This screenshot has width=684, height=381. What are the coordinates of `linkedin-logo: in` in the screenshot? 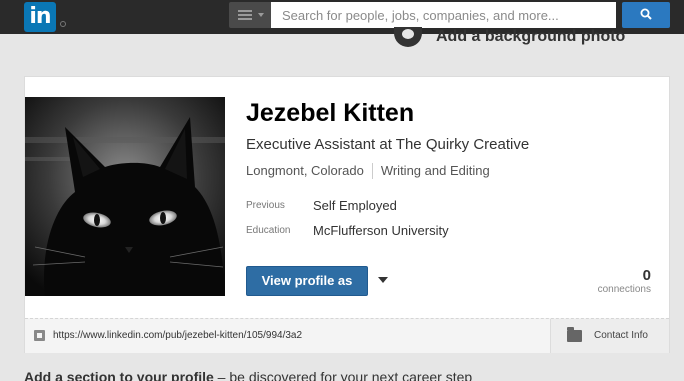 It's located at (45, 17).